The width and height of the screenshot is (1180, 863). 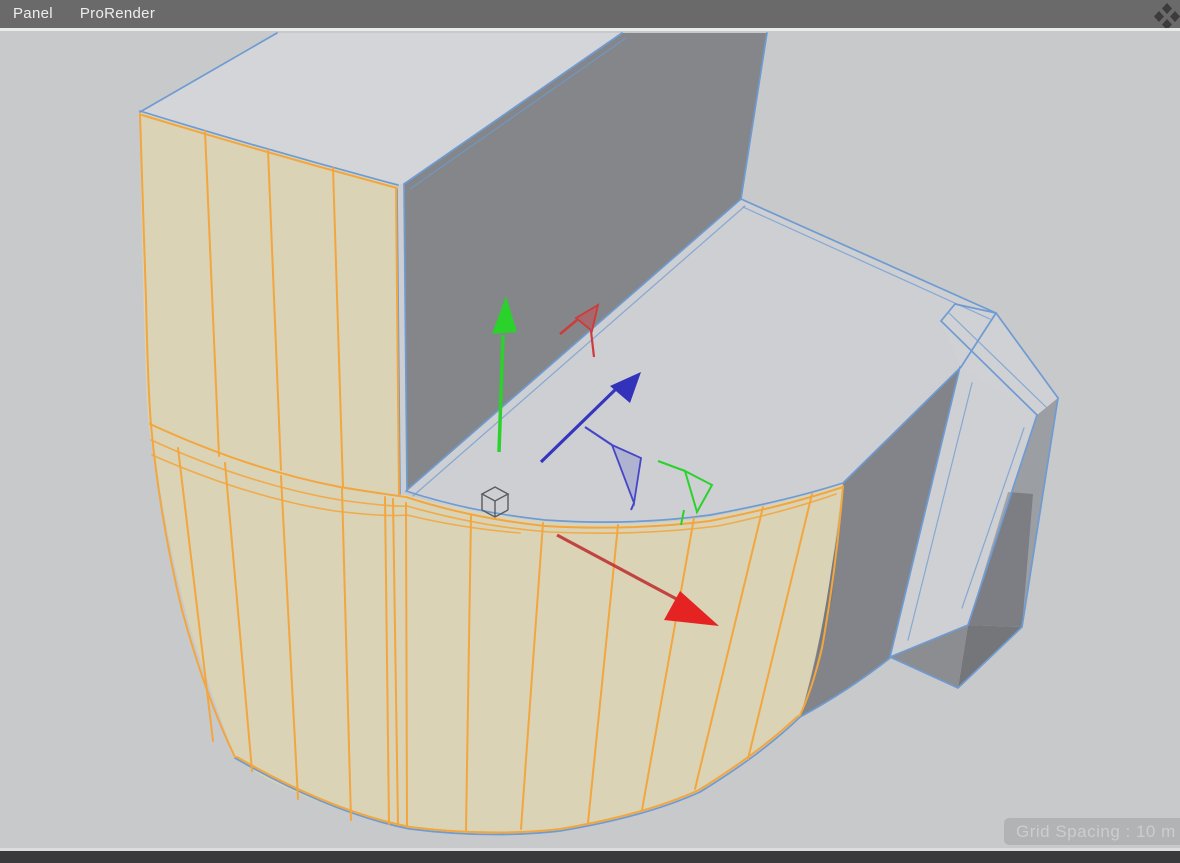 I want to click on menu-bar: Panel ProRender, so click(x=590, y=14).